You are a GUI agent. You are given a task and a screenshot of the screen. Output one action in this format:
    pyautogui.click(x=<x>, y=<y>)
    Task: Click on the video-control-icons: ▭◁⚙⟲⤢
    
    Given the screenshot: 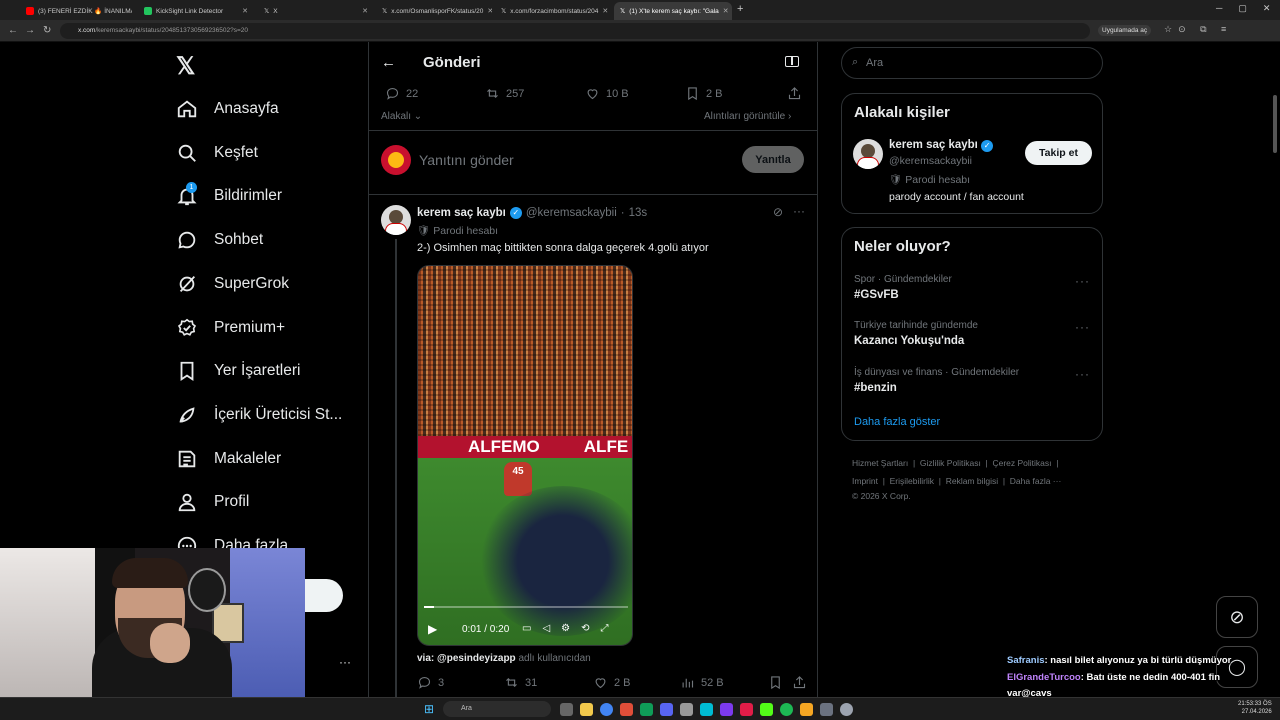 What is the action you would take?
    pyautogui.click(x=570, y=628)
    